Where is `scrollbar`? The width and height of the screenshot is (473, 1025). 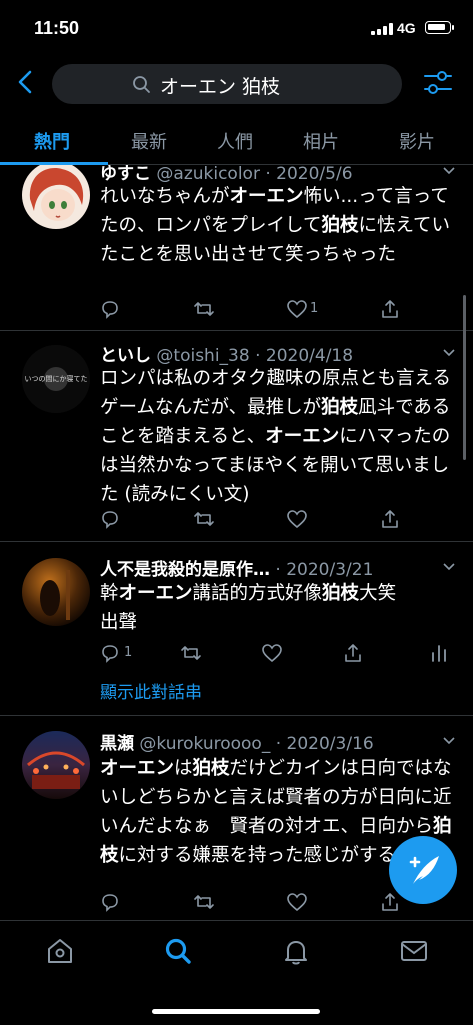 scrollbar is located at coordinates (464, 377).